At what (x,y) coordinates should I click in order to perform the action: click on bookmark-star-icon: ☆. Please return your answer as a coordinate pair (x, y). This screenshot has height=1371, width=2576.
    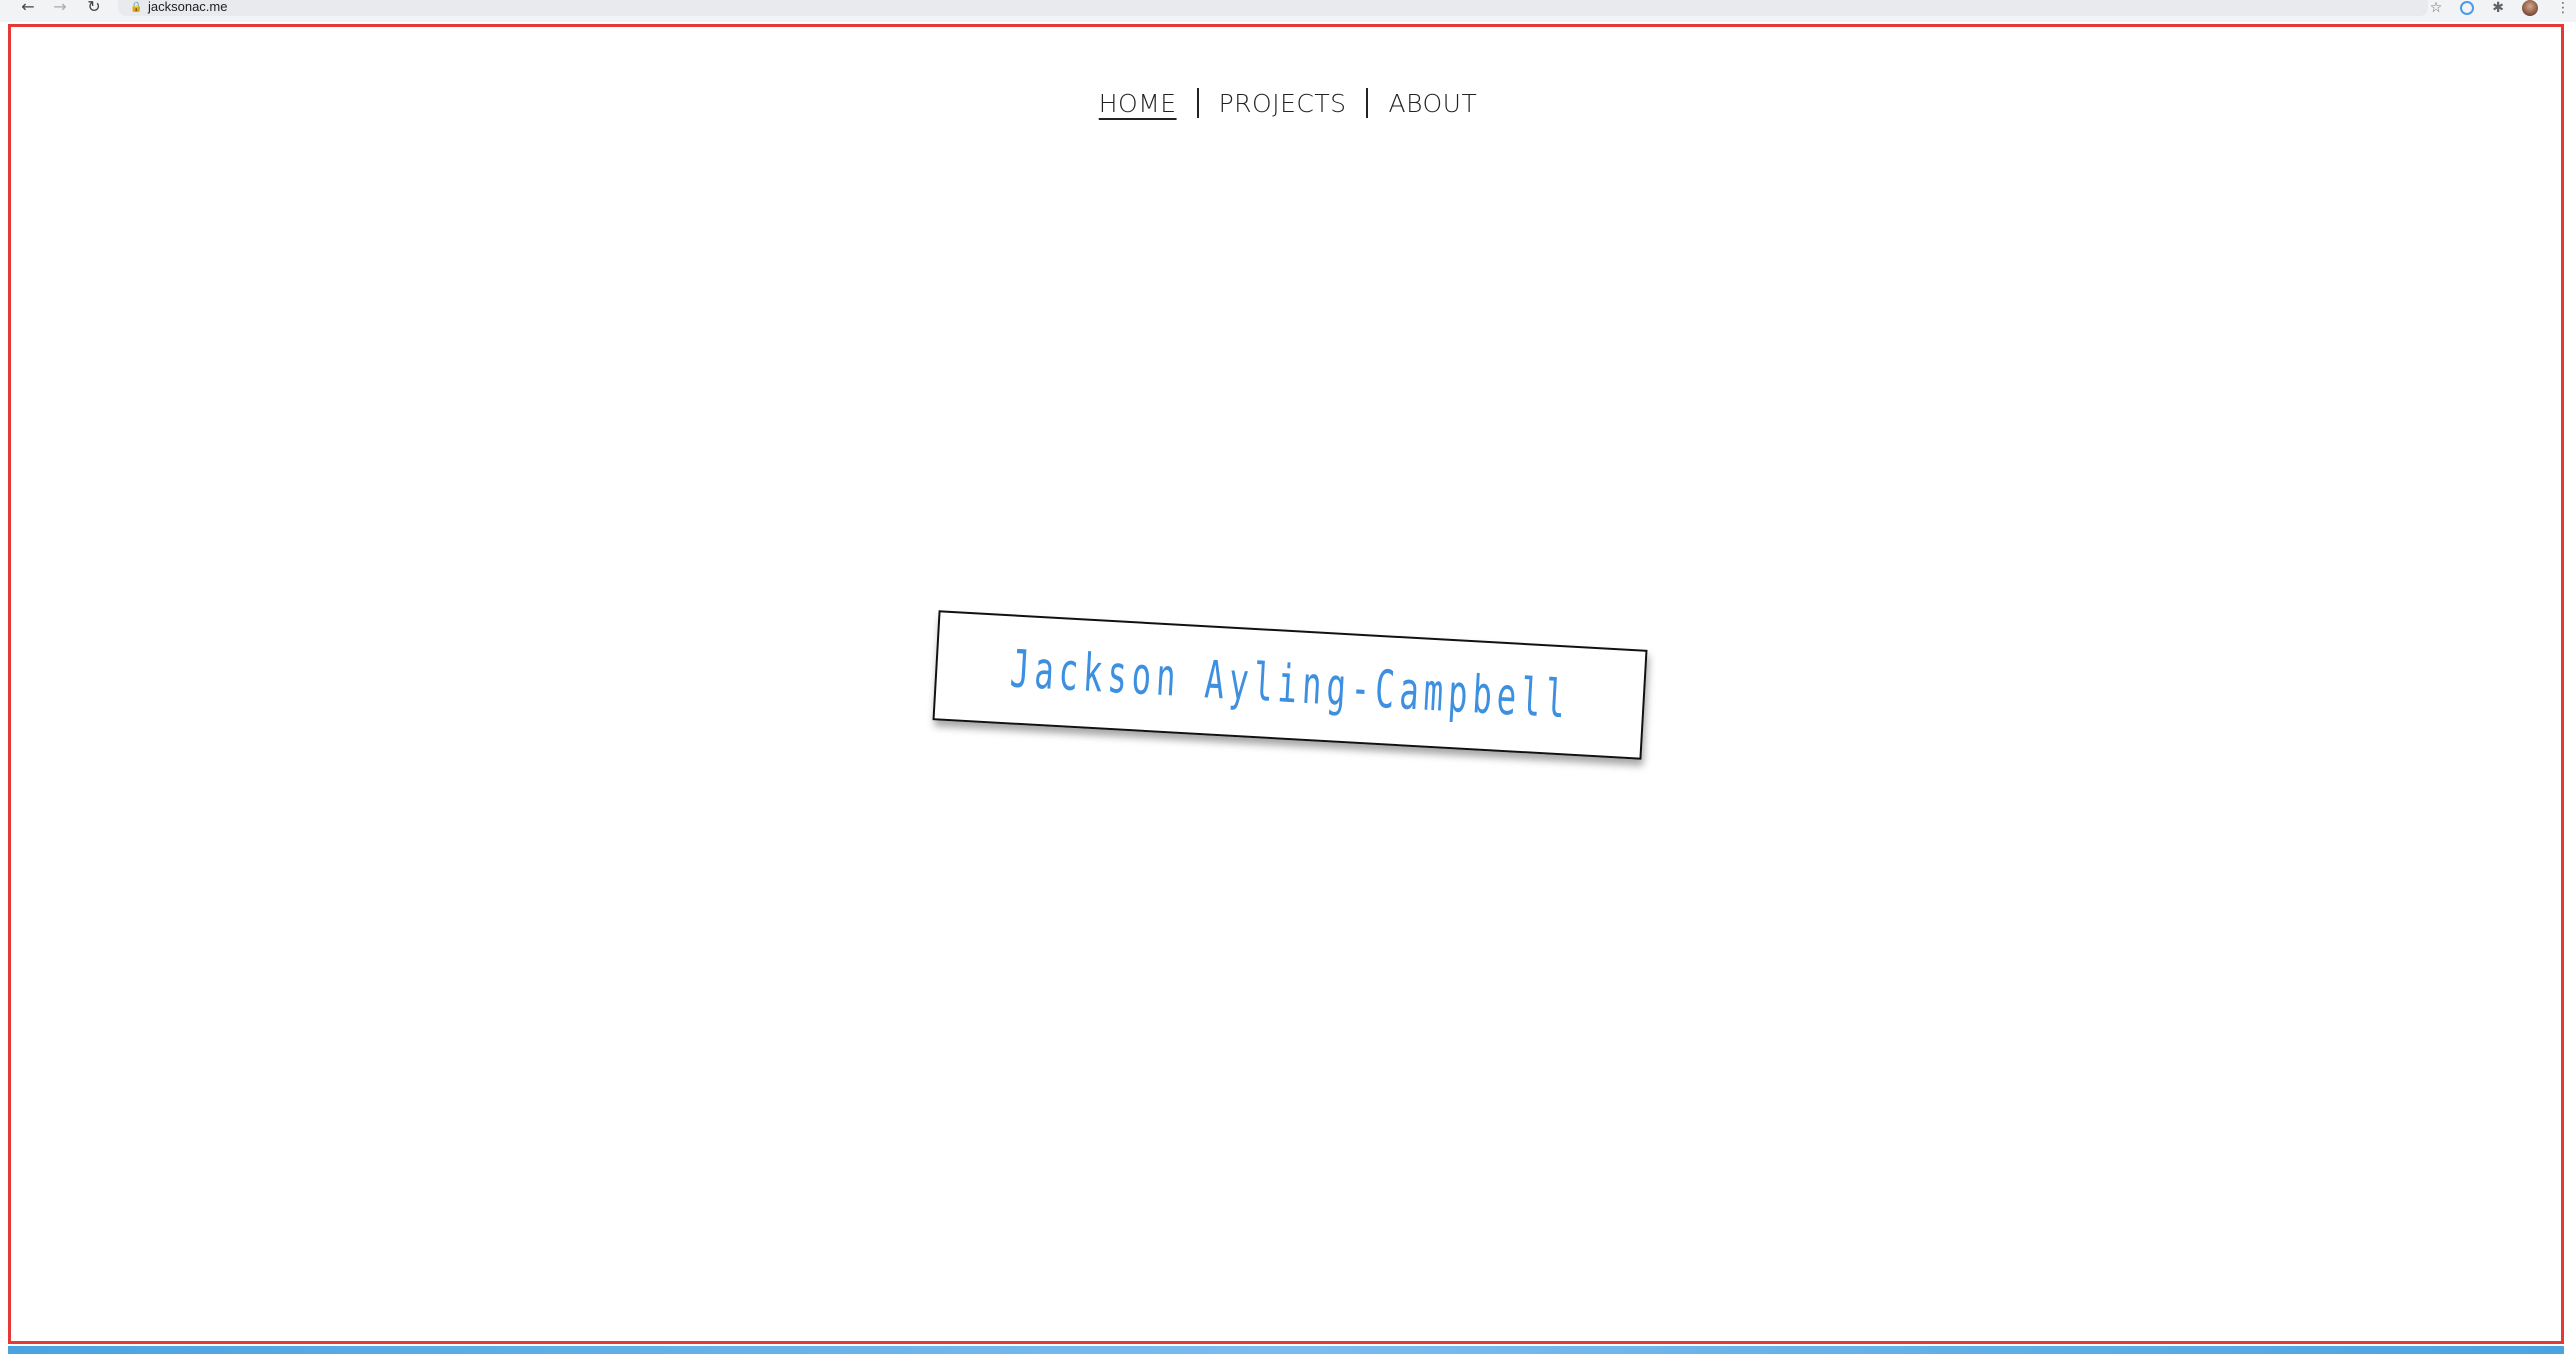
    Looking at the image, I should click on (2436, 8).